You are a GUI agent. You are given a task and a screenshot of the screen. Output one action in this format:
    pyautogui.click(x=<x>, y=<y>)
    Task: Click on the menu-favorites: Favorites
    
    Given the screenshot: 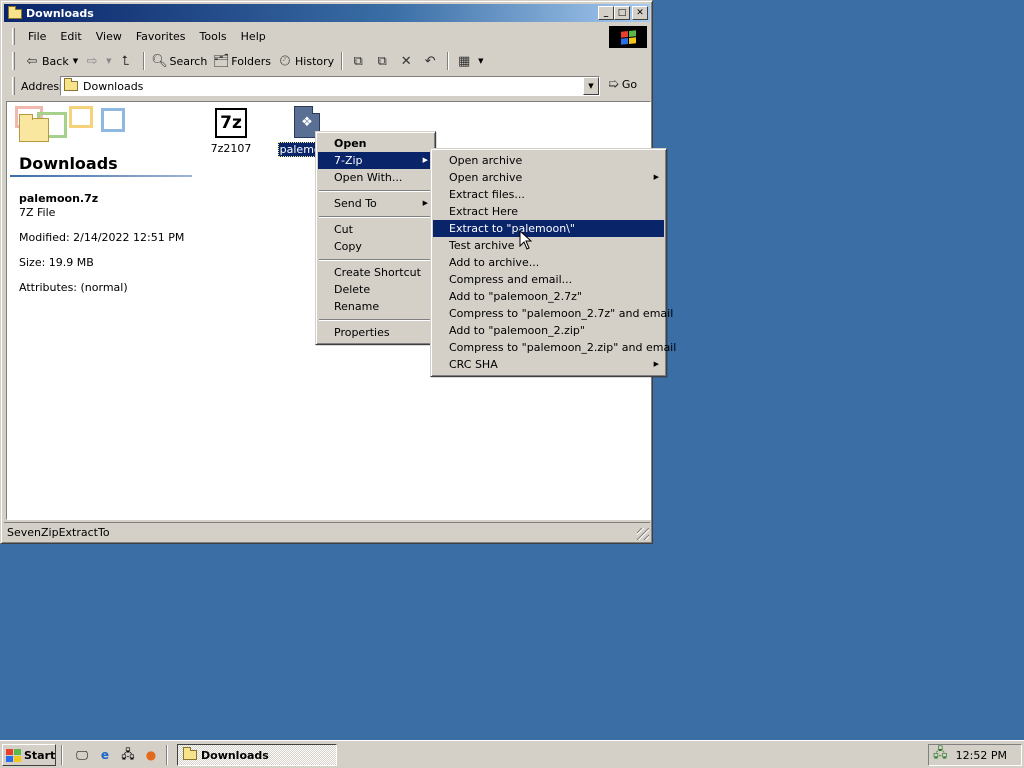 What is the action you would take?
    pyautogui.click(x=161, y=36)
    